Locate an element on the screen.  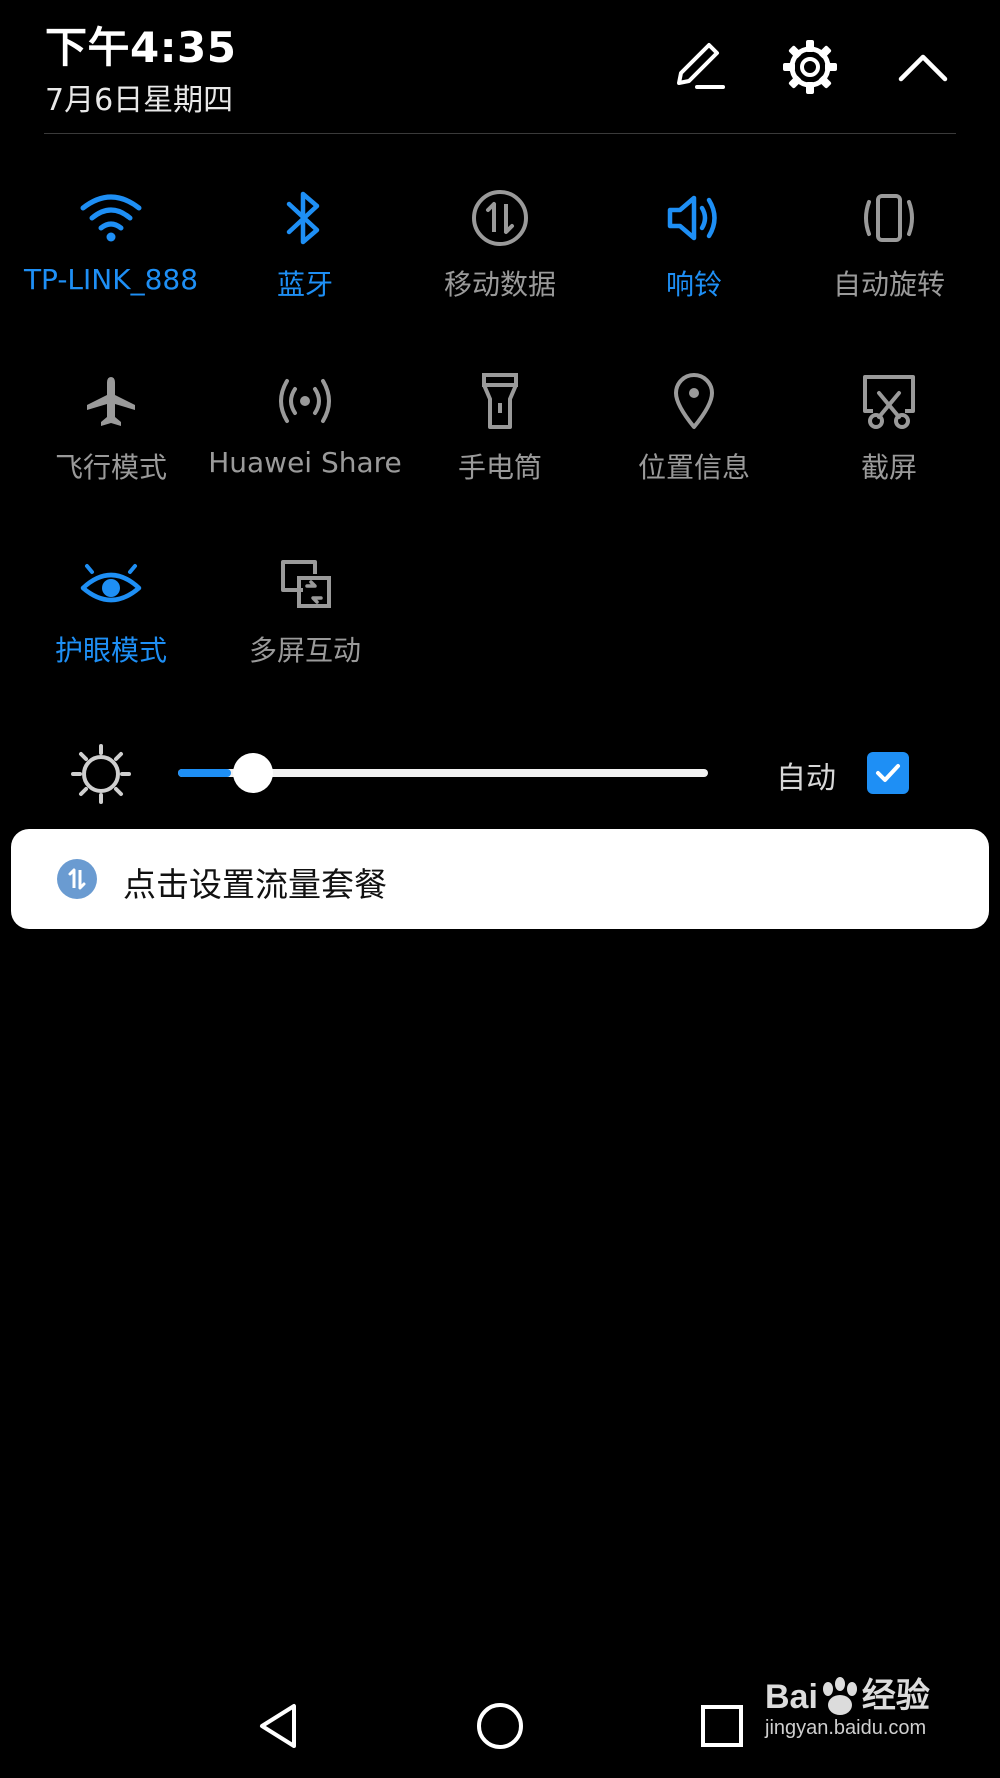
location-icon is located at coordinates (694, 401).